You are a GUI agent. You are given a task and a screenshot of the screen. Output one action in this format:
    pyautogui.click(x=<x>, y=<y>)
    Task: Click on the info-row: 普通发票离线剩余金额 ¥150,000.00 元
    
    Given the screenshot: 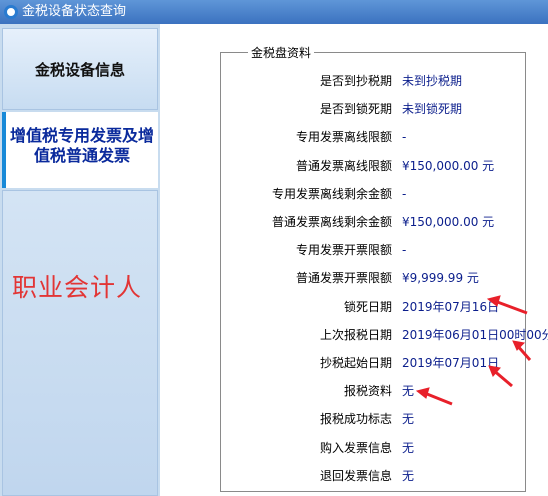 What is the action you would take?
    pyautogui.click(x=382, y=222)
    